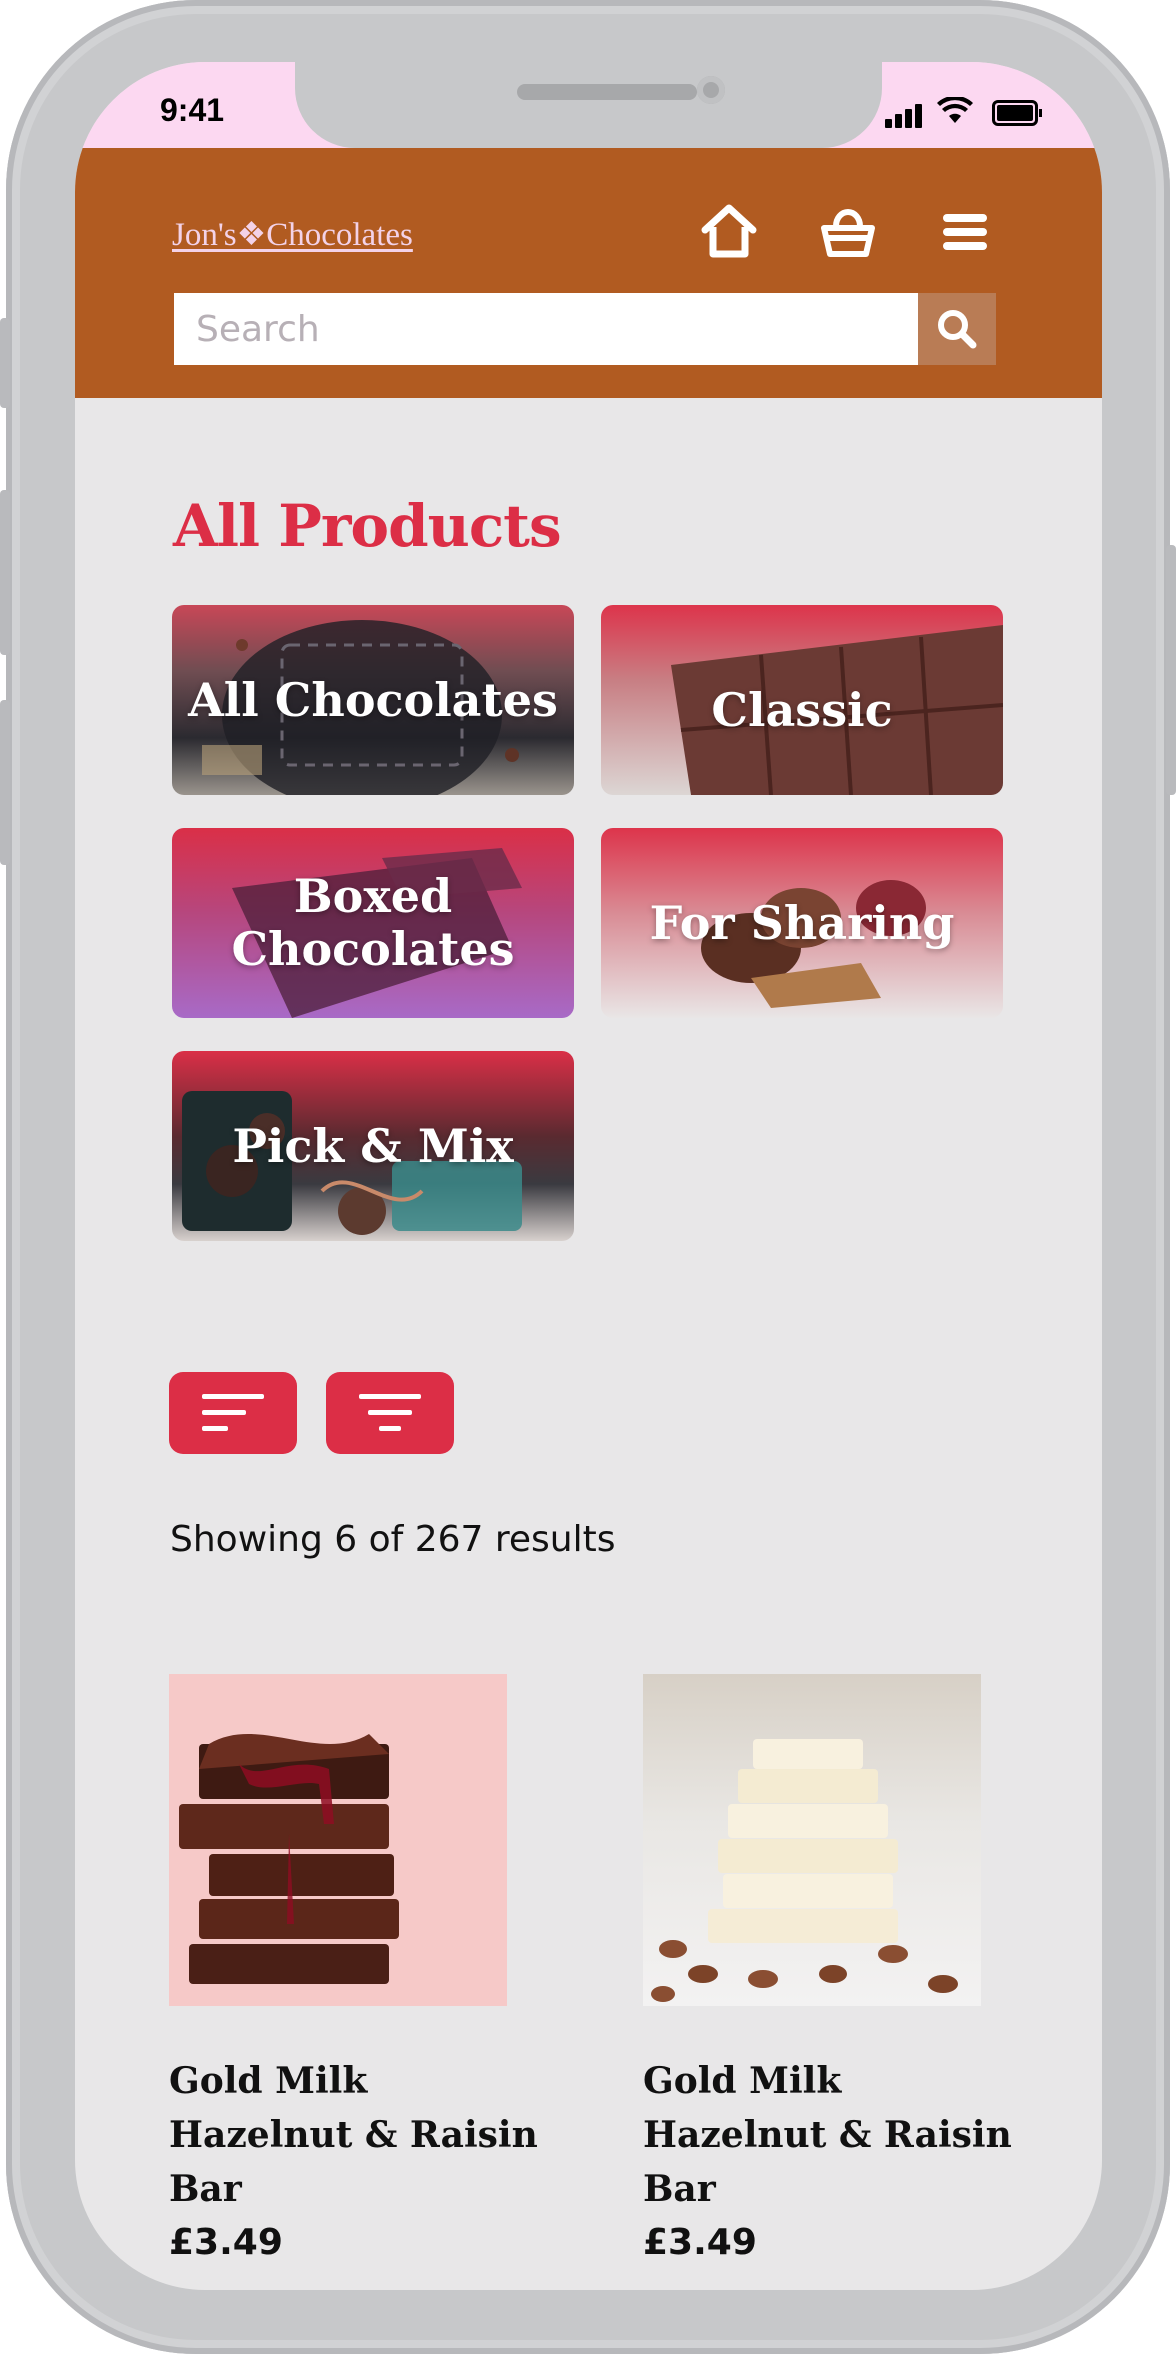 The image size is (1176, 2359). I want to click on notch, so click(588, 105).